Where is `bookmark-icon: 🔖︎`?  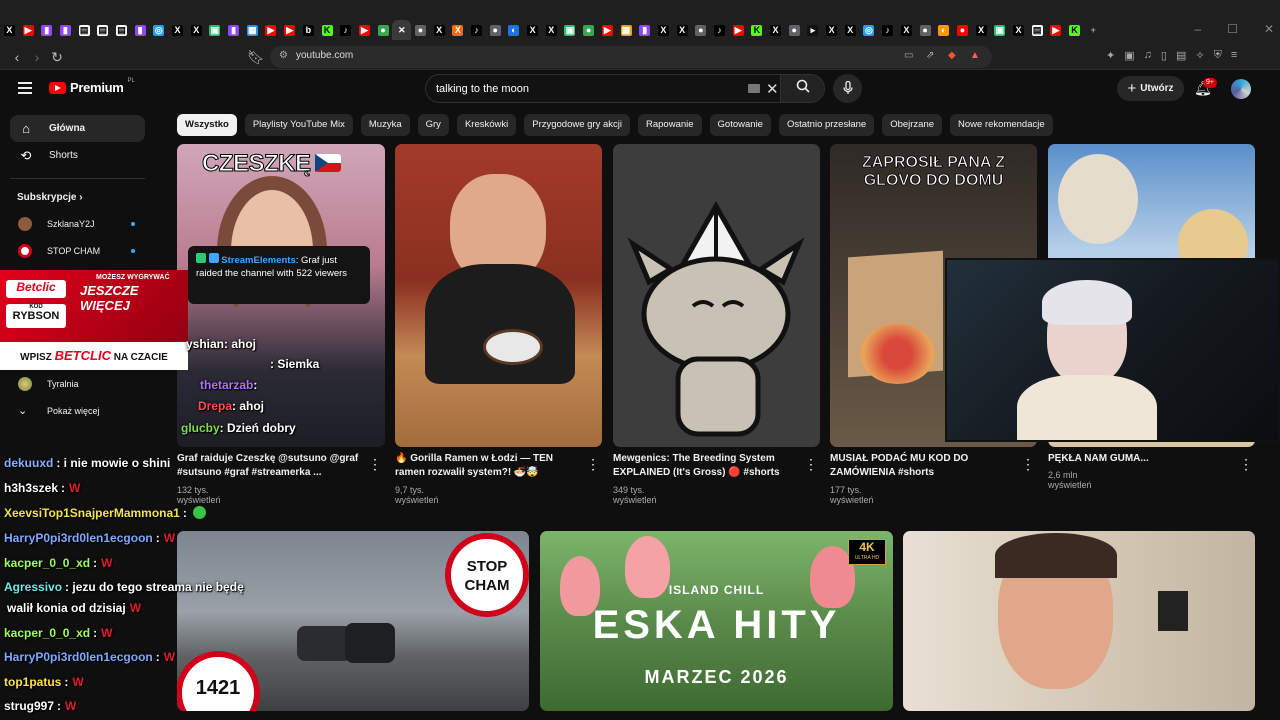
bookmark-icon: 🔖︎ is located at coordinates (256, 57).